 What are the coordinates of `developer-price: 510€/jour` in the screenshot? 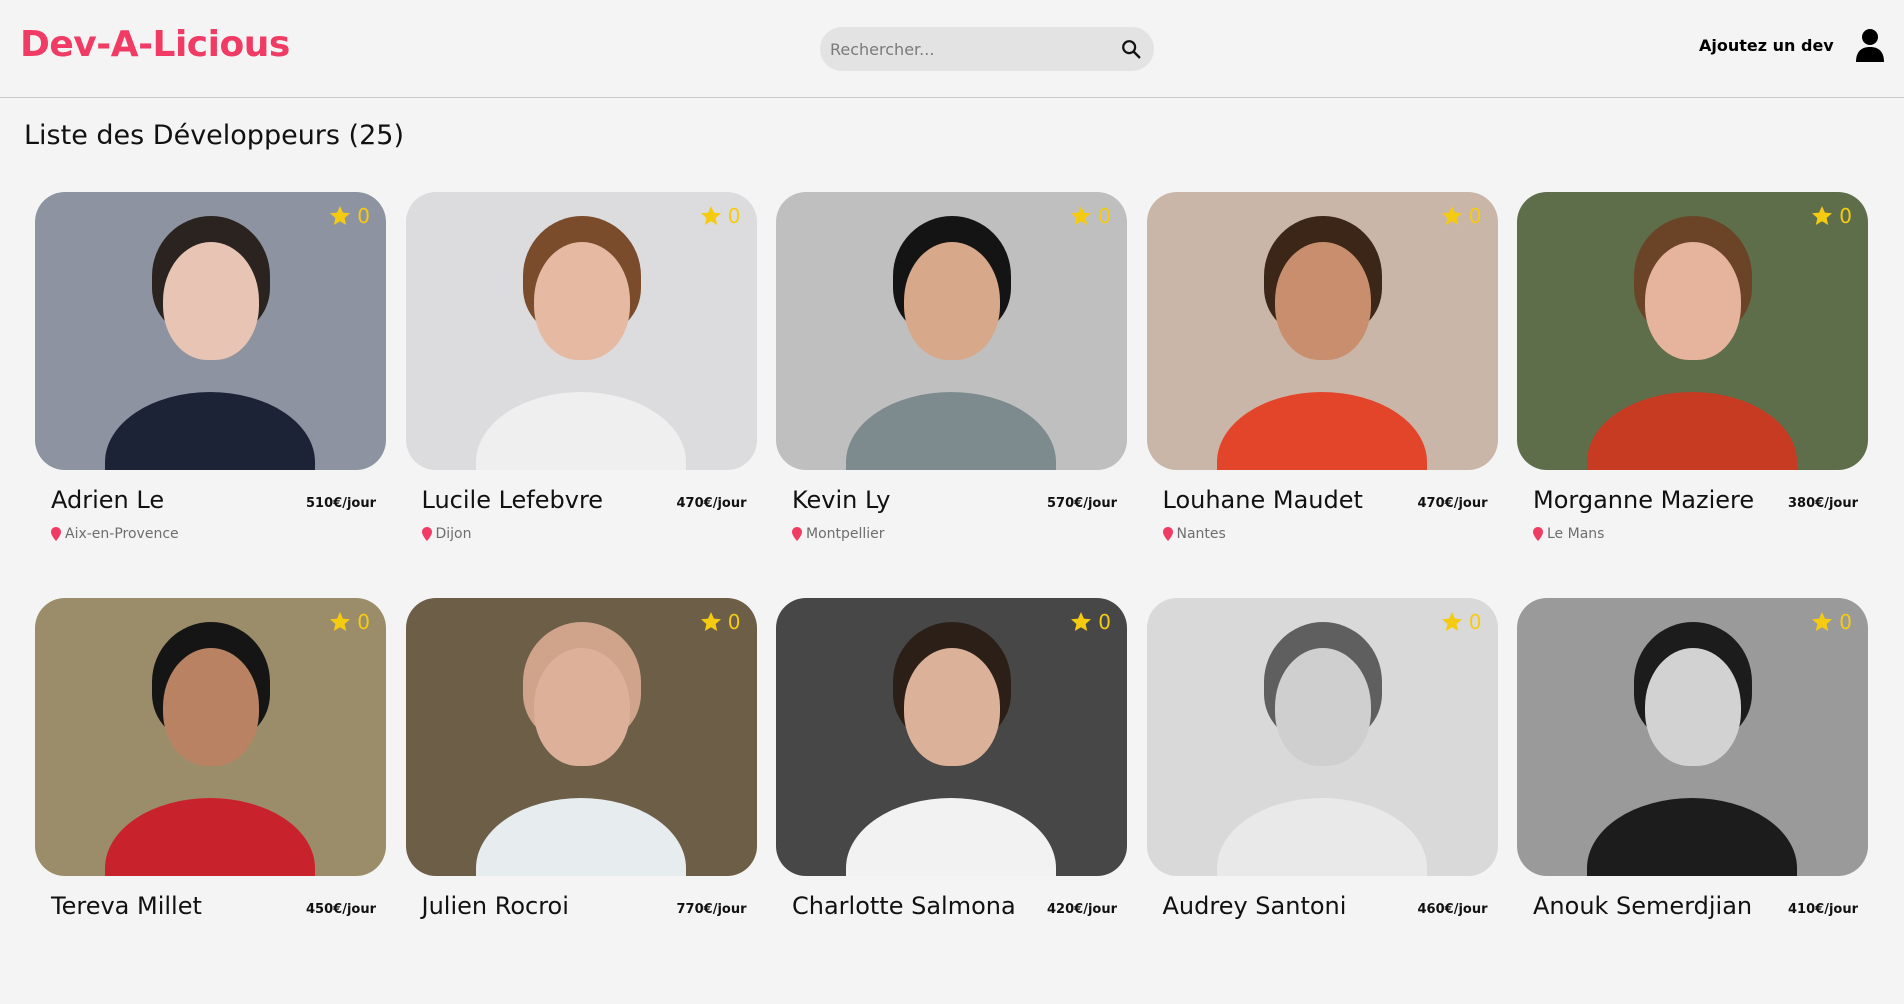 It's located at (341, 503).